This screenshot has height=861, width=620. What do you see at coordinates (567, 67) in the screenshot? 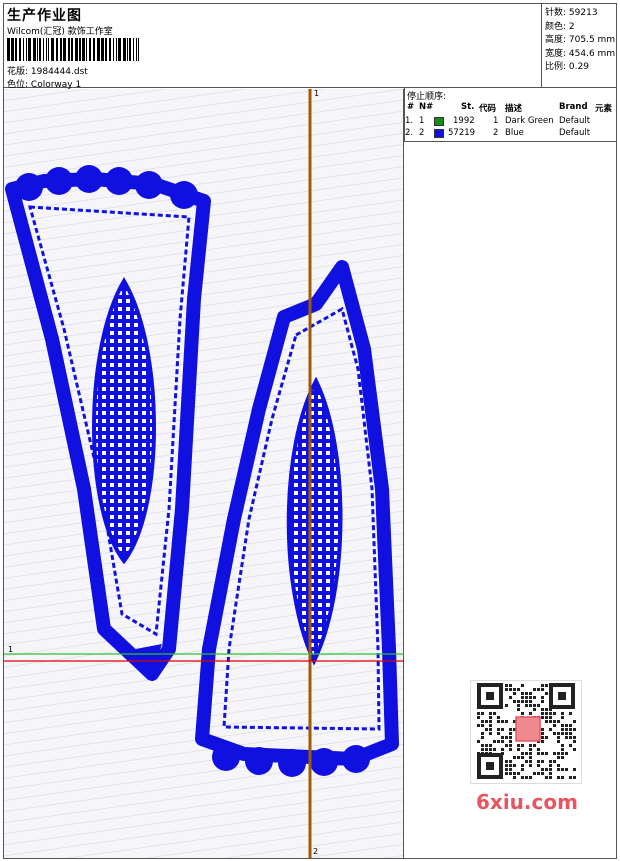
I see `stat-scale: 比例: 0.29` at bounding box center [567, 67].